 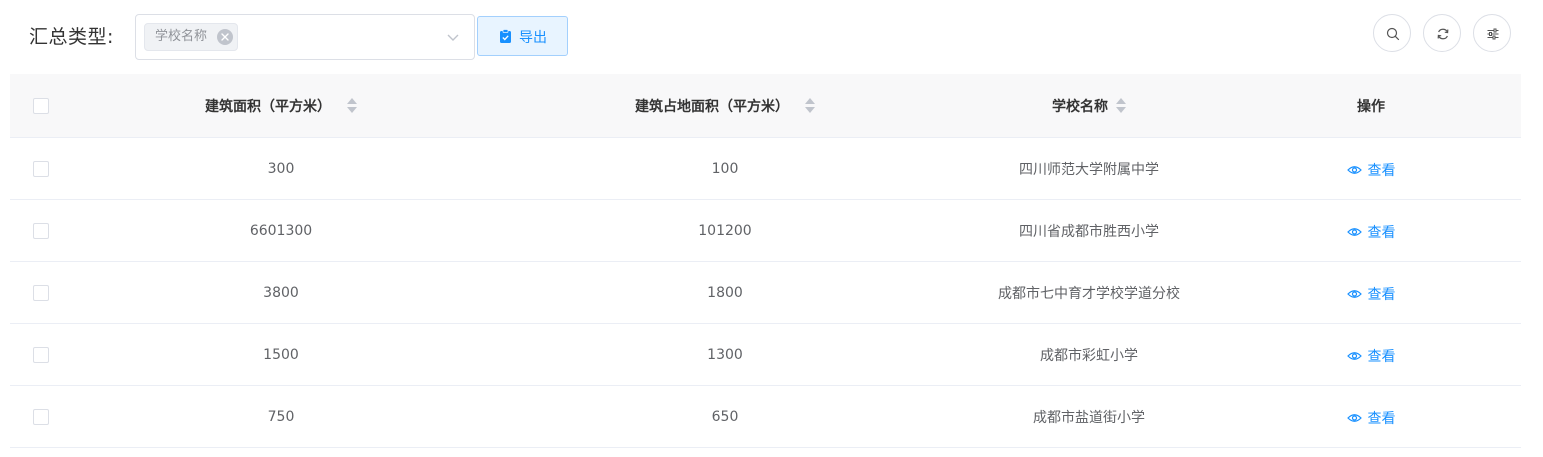 What do you see at coordinates (725, 416) in the screenshot?
I see `cell-land-area: 650` at bounding box center [725, 416].